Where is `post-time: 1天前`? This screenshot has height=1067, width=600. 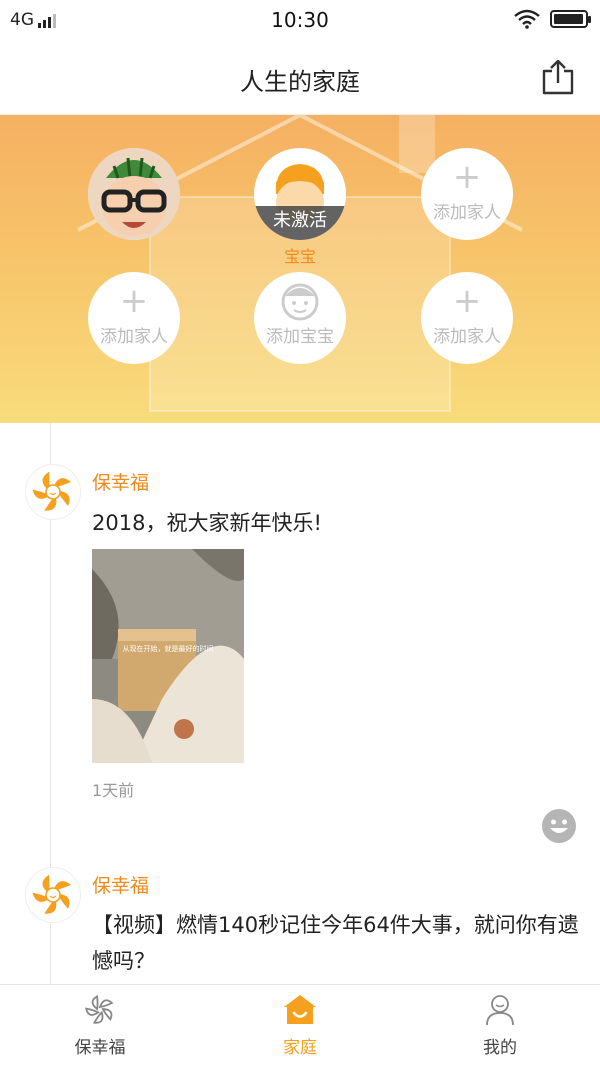 post-time: 1天前 is located at coordinates (113, 790).